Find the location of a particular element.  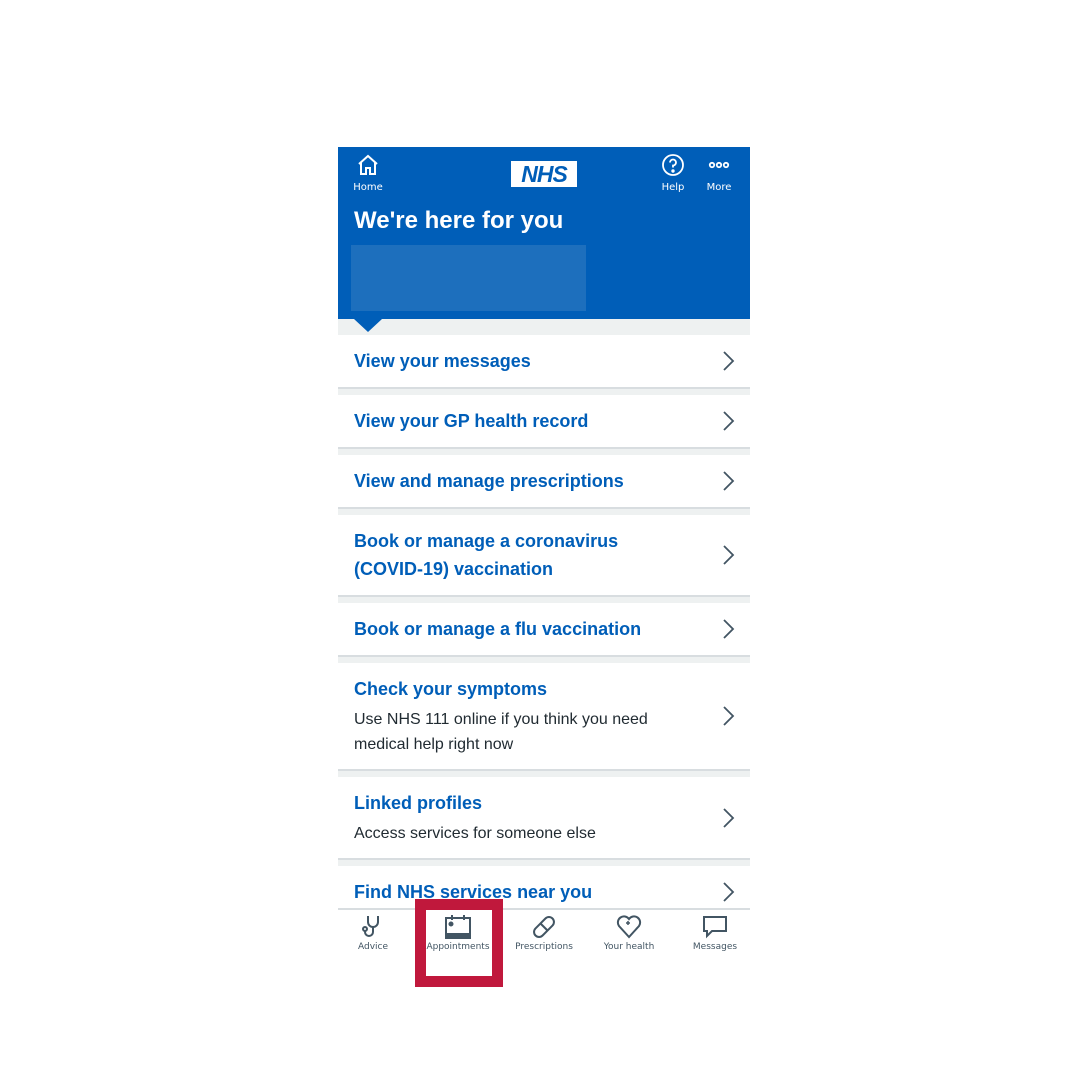

nav-prescriptions: Prescriptions is located at coordinates (544, 933).